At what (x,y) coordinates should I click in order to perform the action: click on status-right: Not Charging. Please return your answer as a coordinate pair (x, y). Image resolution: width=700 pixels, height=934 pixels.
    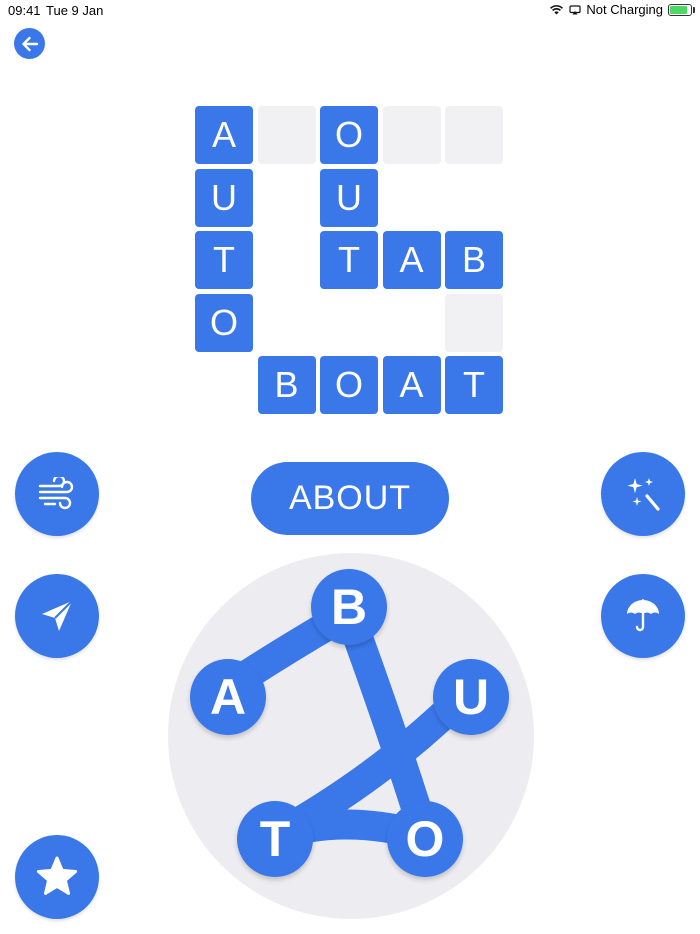
    Looking at the image, I should click on (622, 9).